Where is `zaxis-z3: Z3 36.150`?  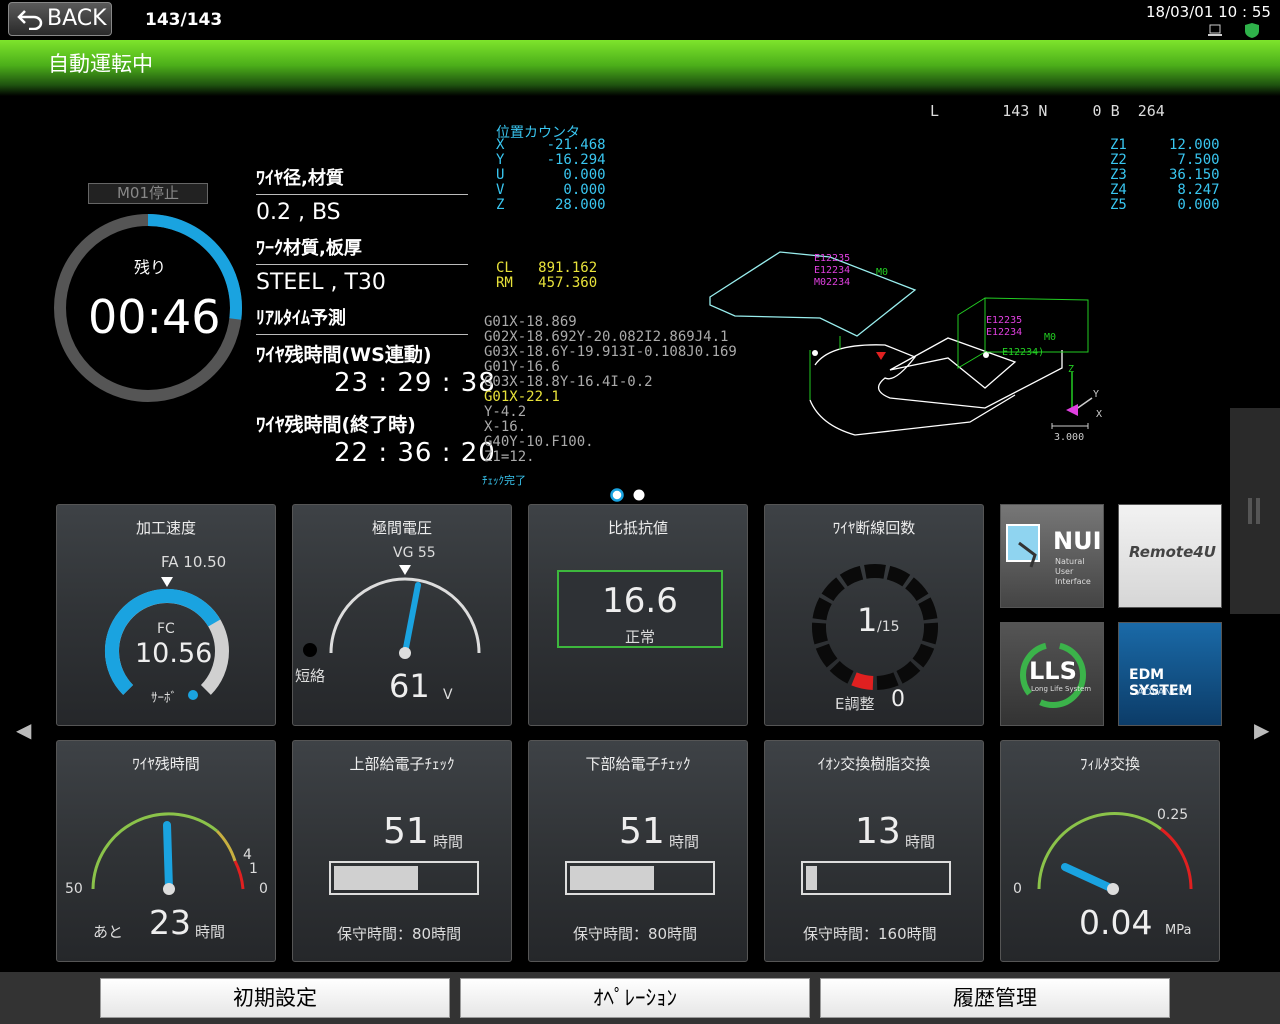 zaxis-z3: Z3 36.150 is located at coordinates (1165, 175).